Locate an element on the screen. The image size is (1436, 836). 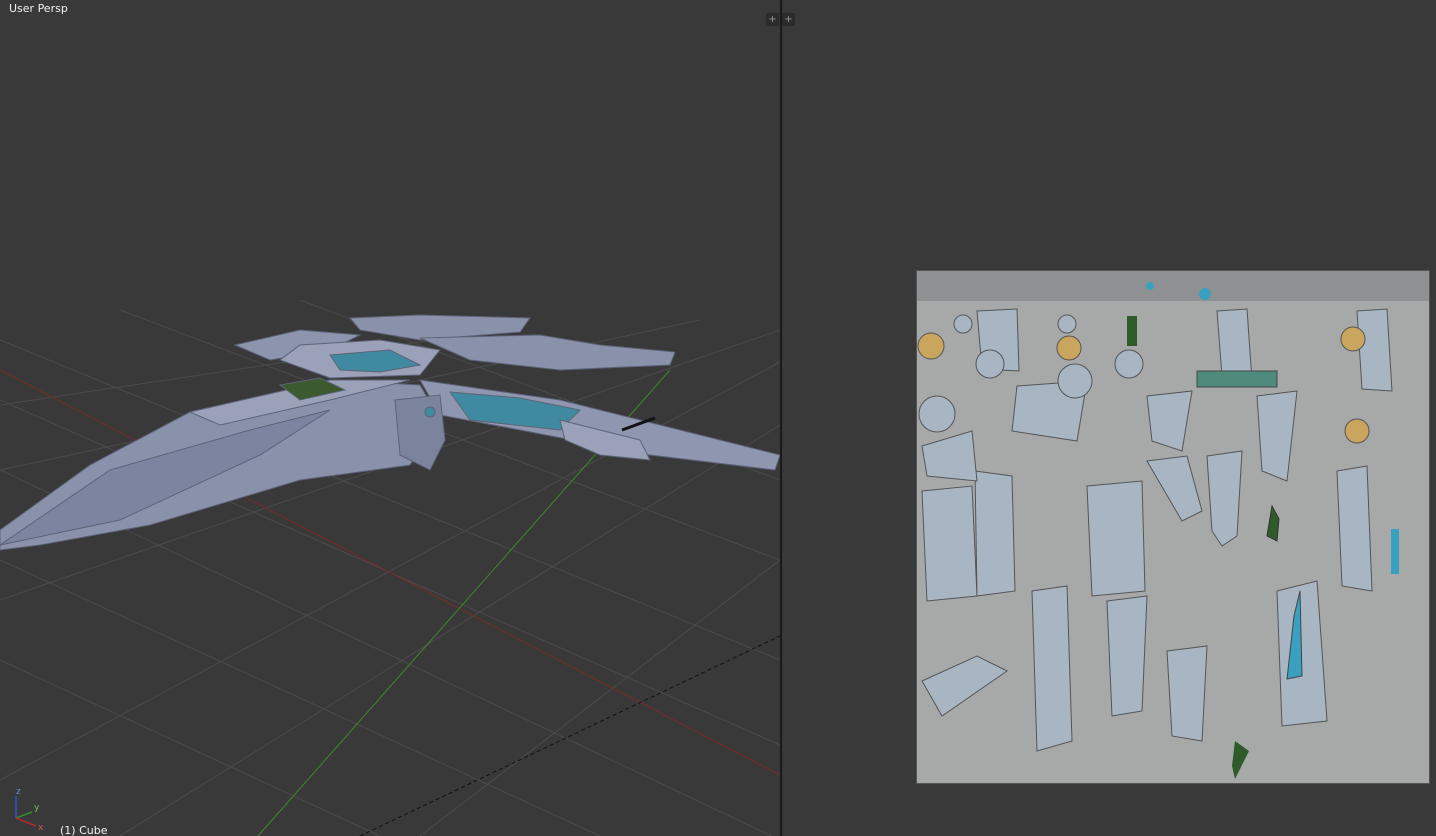
axis-gizmo: z y x is located at coordinates (29, 810).